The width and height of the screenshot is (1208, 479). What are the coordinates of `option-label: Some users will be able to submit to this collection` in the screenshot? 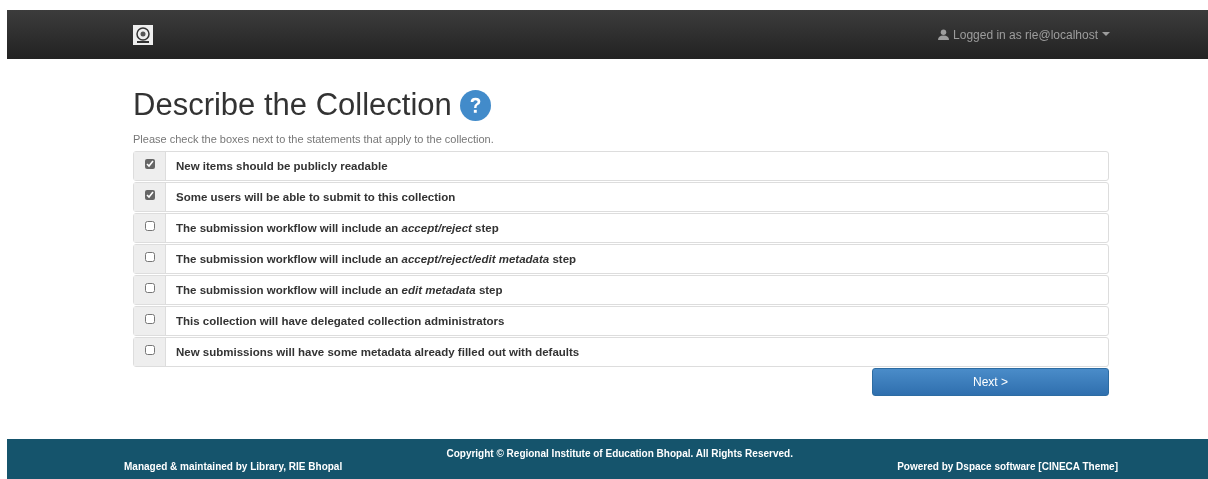 It's located at (315, 197).